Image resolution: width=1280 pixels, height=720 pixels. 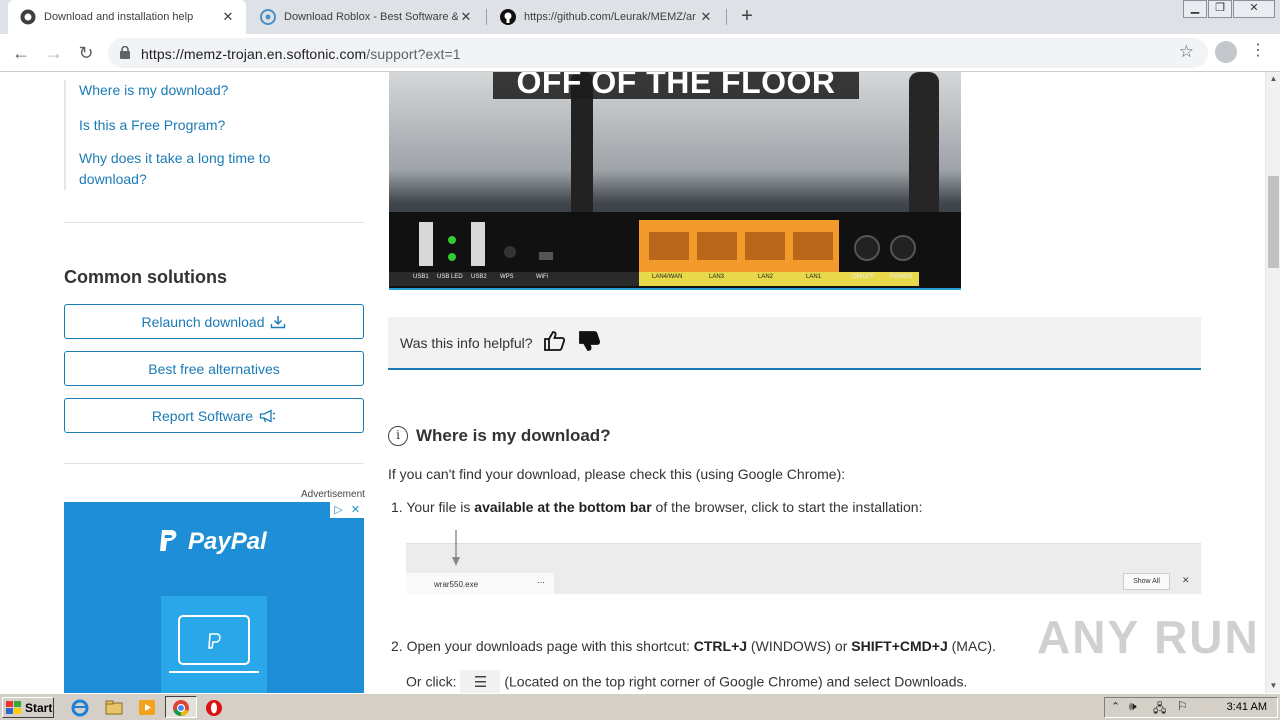 I want to click on tab-github: https://github.com/Leurak/MEMZ/ar ✕, so click(x=606, y=17).